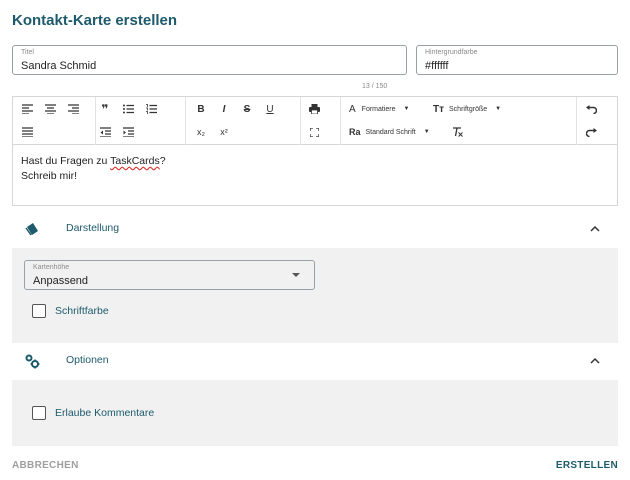 This screenshot has height=480, width=630. Describe the element at coordinates (82, 311) in the screenshot. I see `font-color-label: Schriftfarbe` at that location.